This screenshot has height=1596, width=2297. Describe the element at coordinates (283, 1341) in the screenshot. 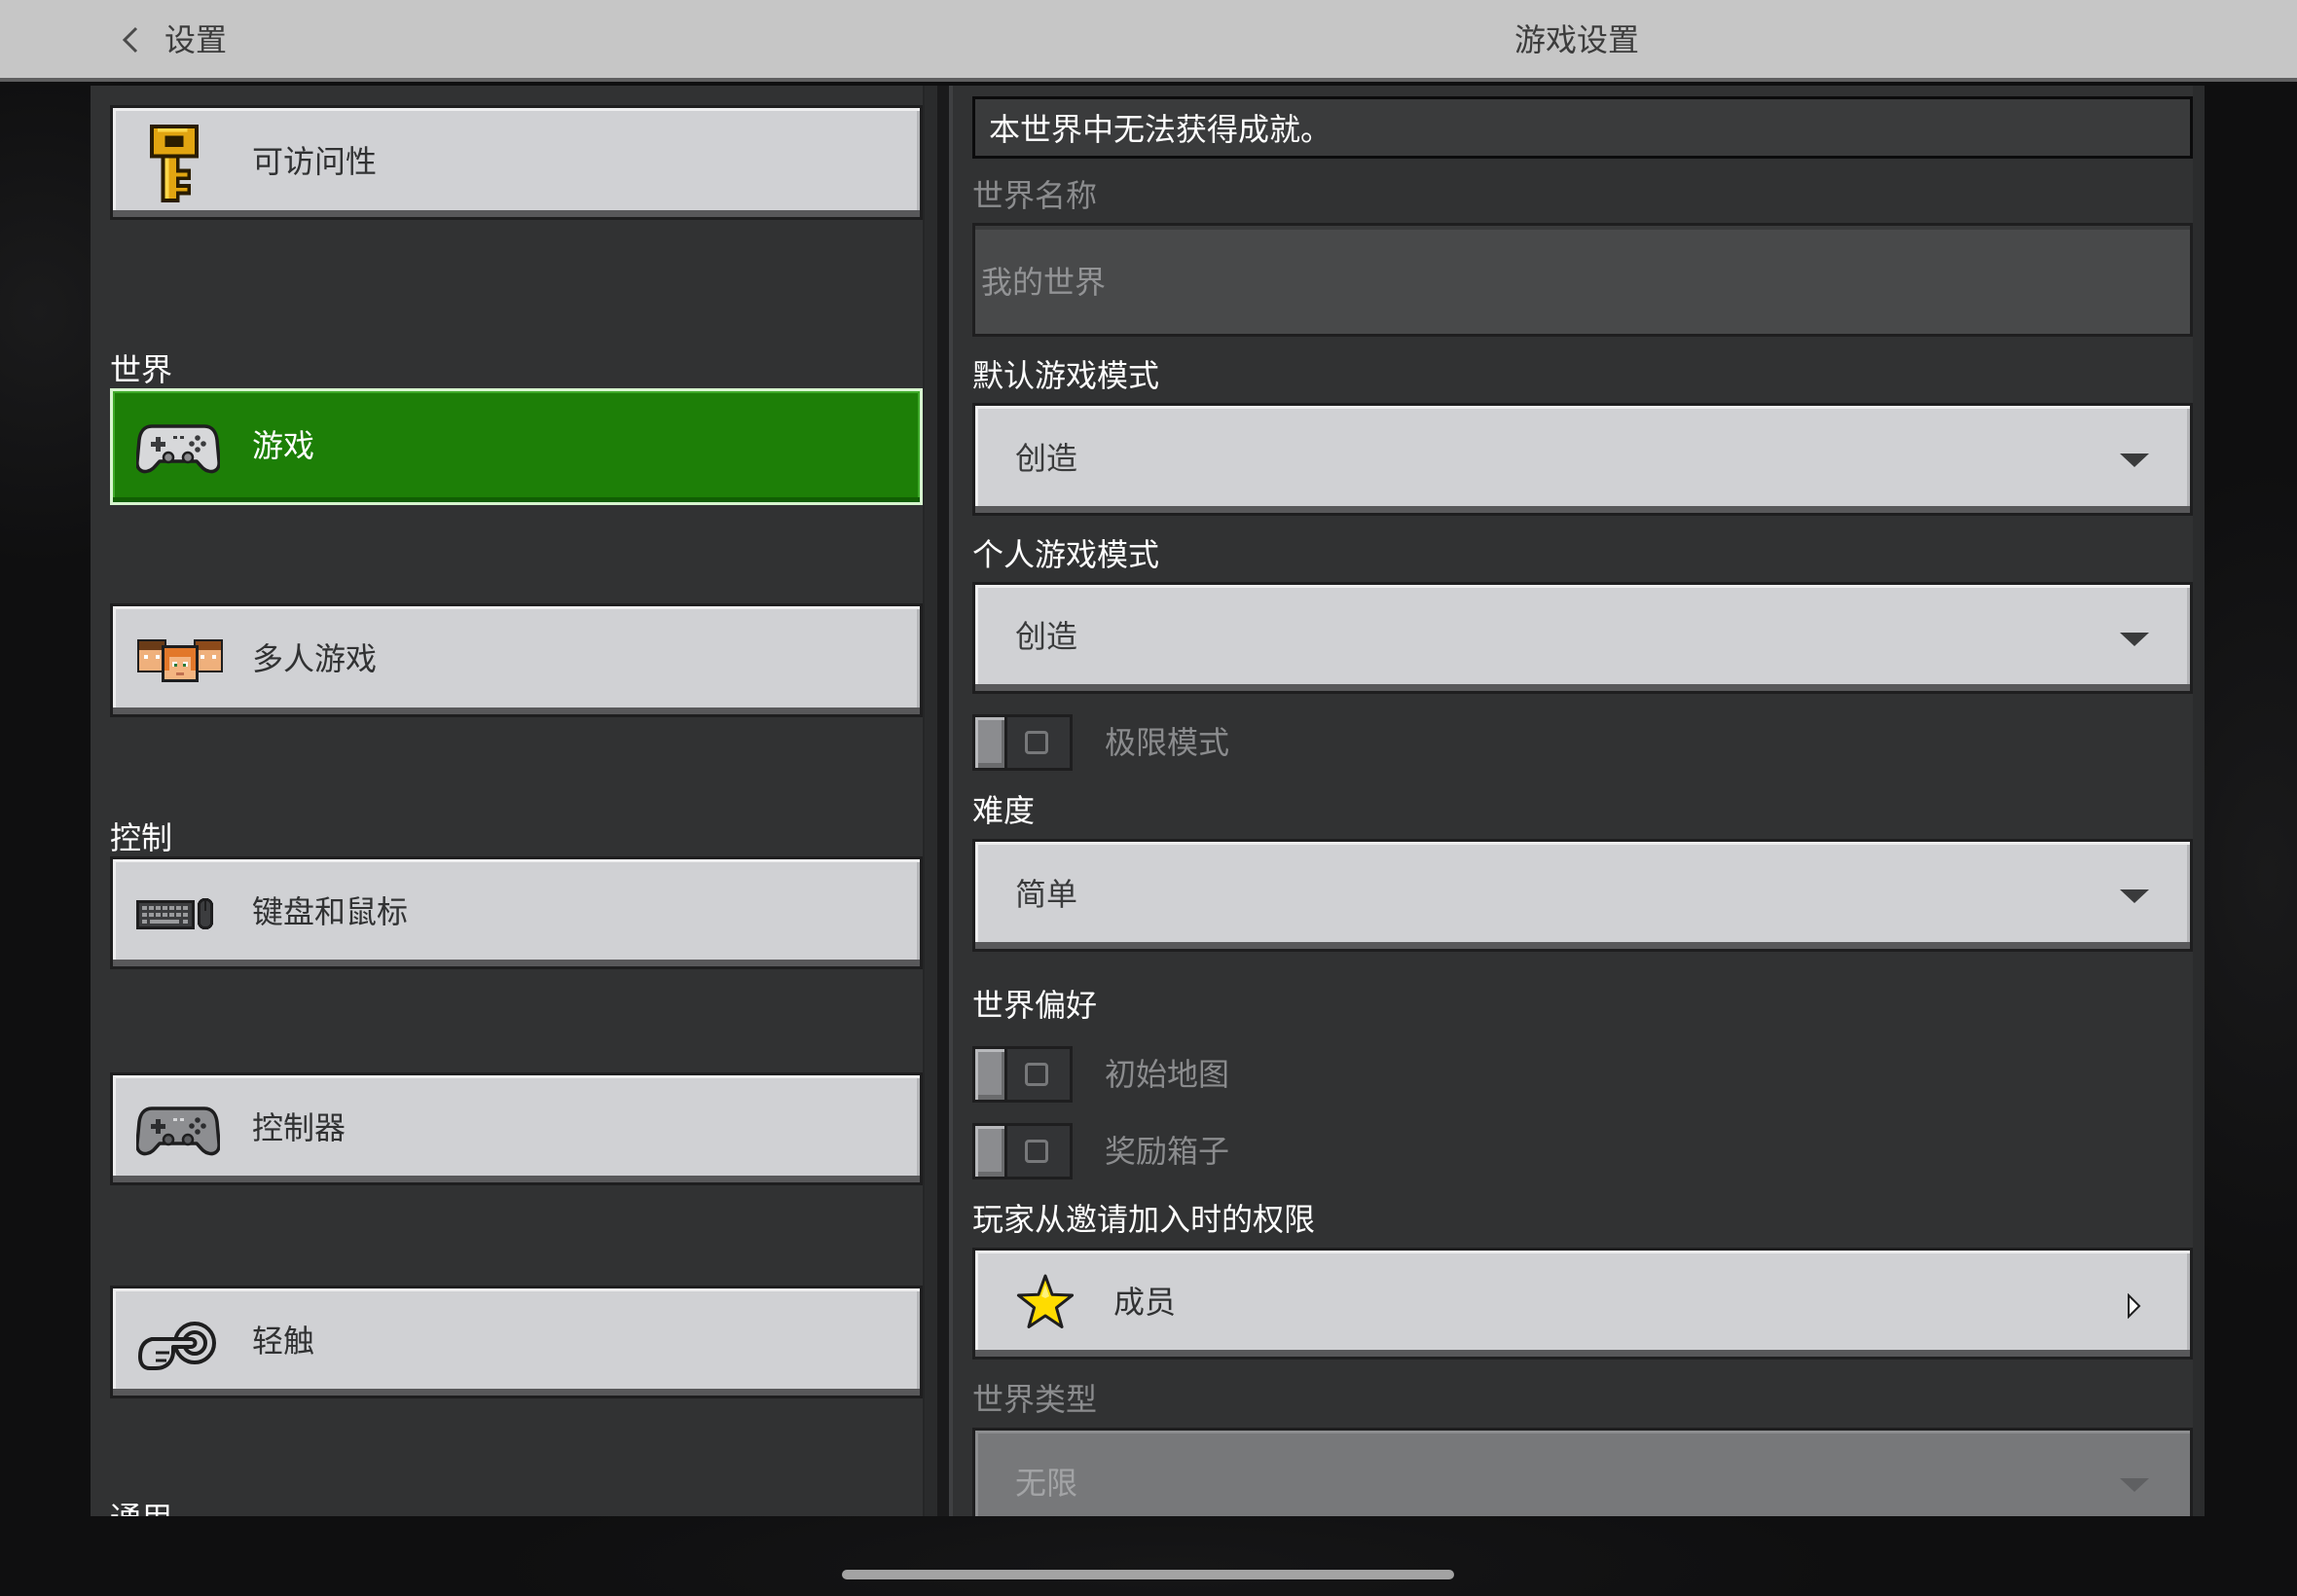

I see `sidebar-item-label: 轻触` at that location.